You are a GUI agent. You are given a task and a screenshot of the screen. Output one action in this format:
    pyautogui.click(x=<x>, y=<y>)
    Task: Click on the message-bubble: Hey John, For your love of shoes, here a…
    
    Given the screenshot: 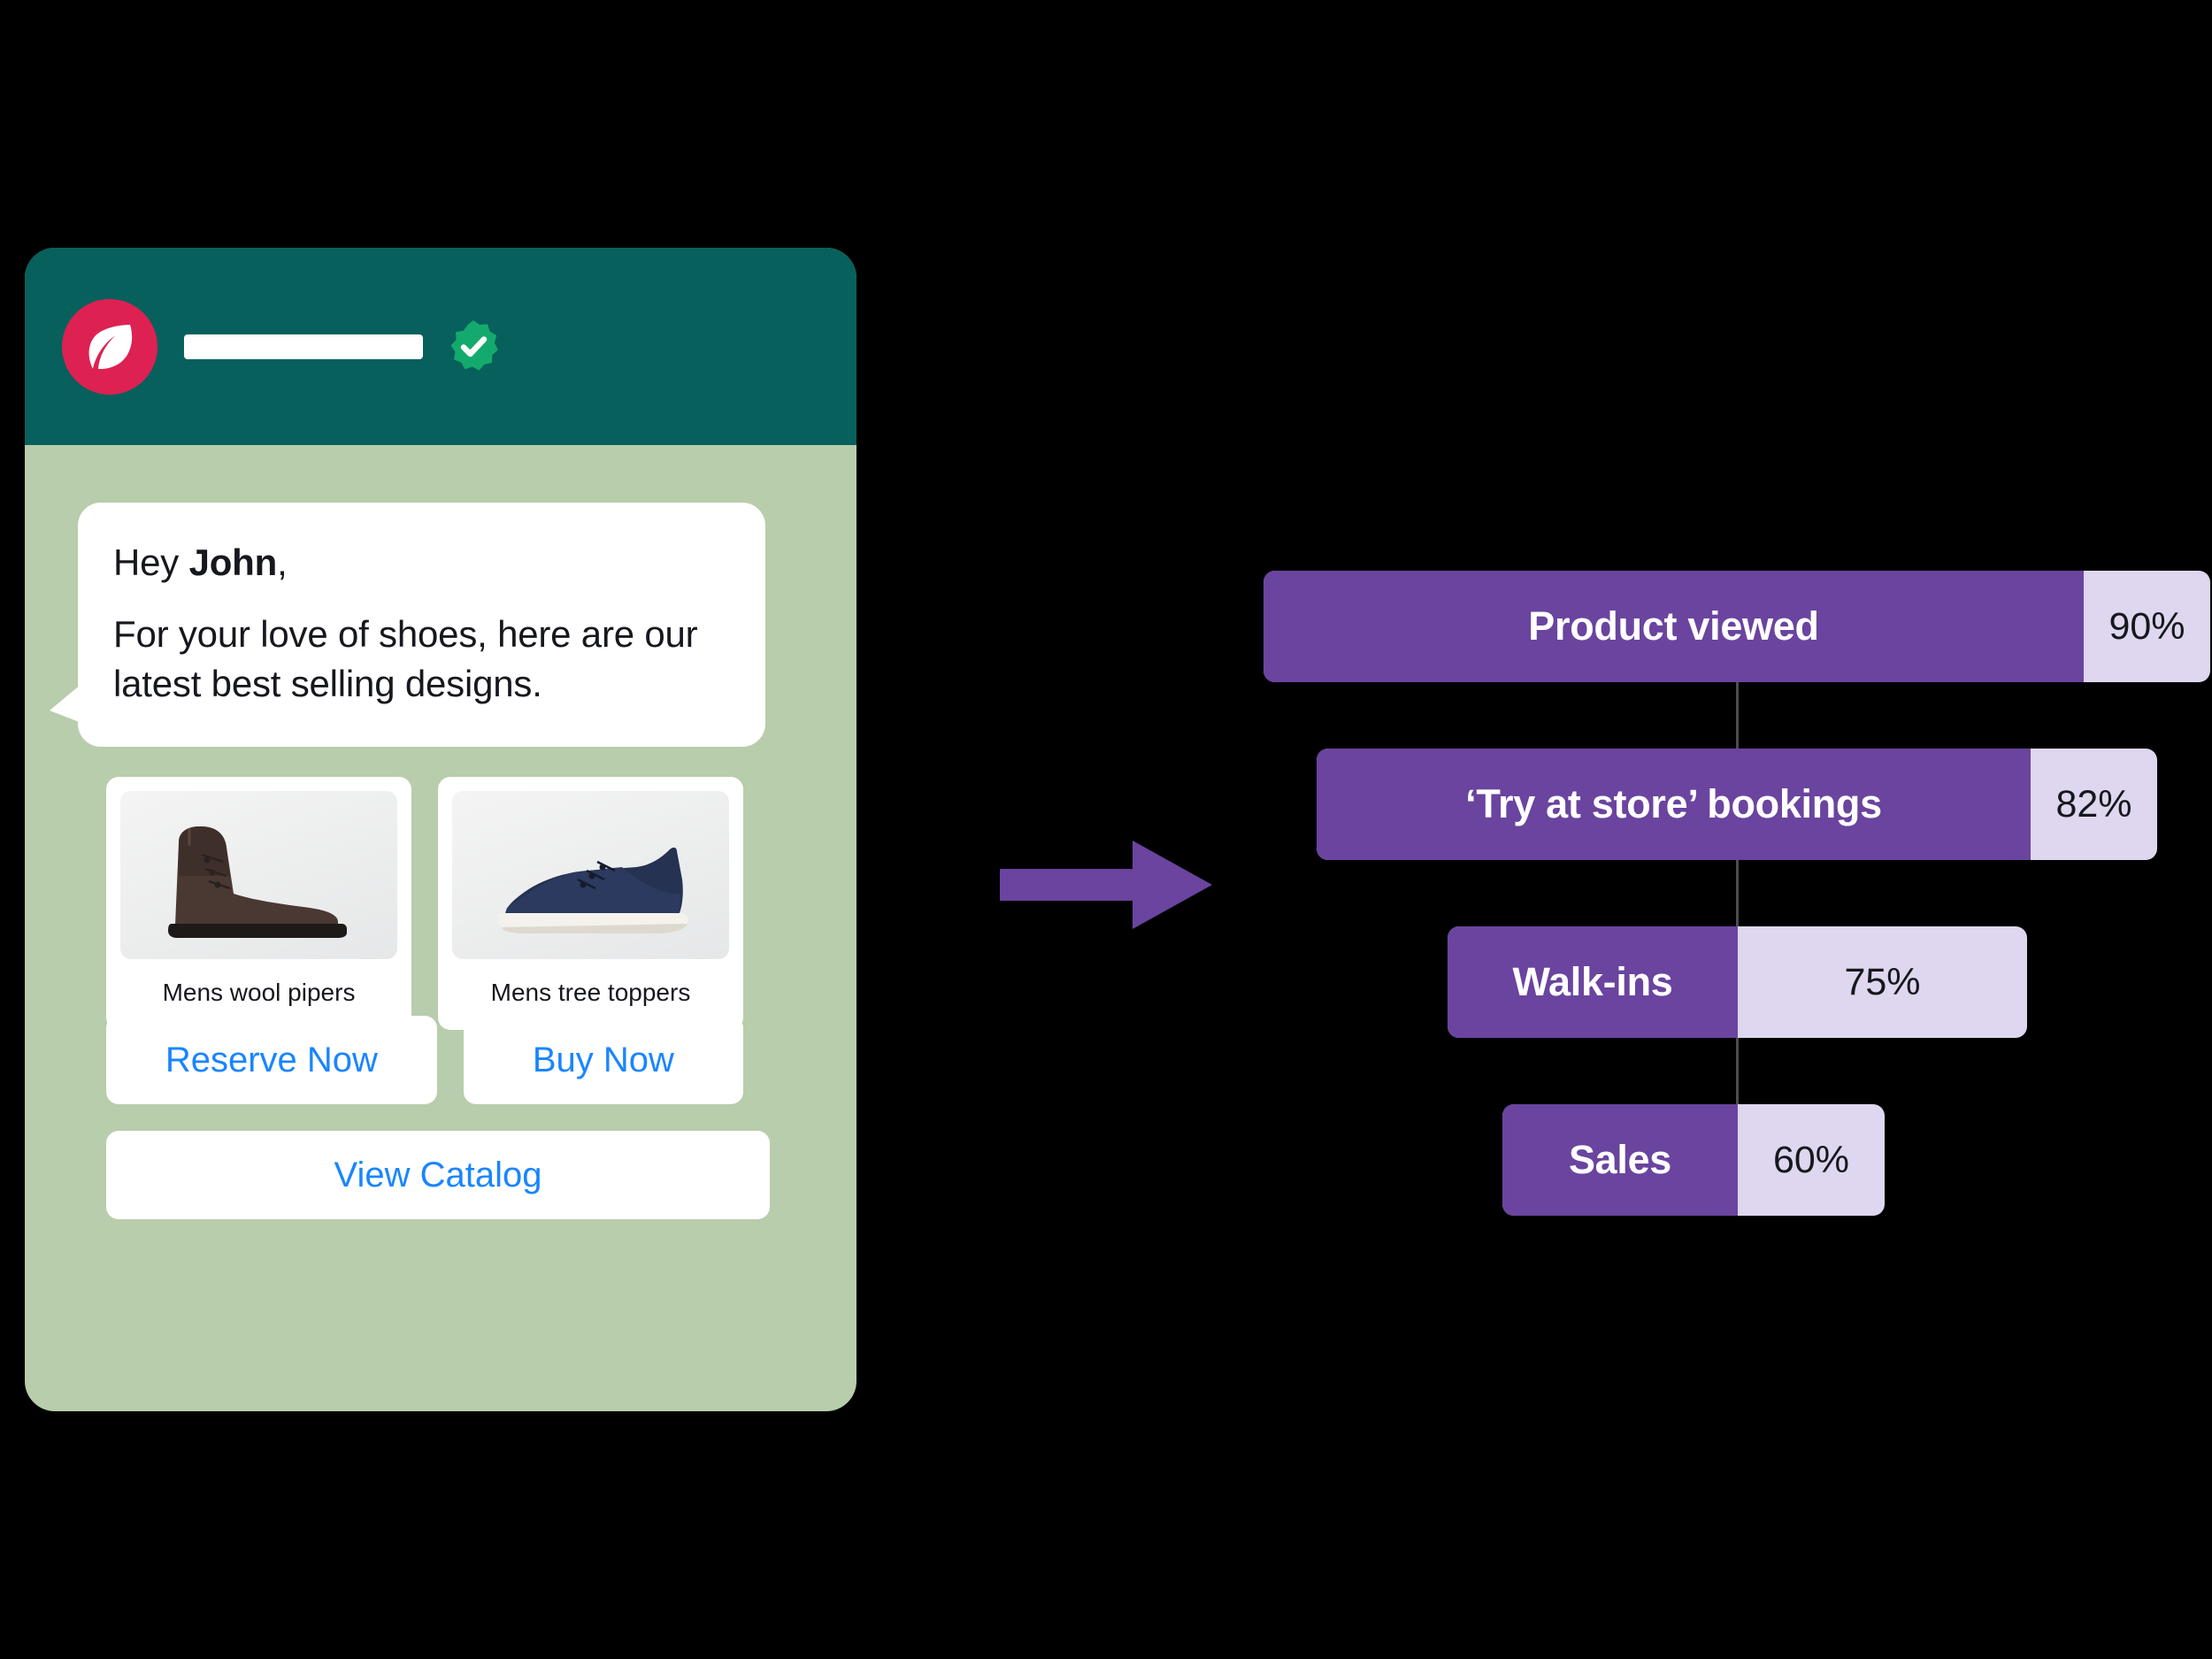 What is the action you would take?
    pyautogui.click(x=407, y=626)
    